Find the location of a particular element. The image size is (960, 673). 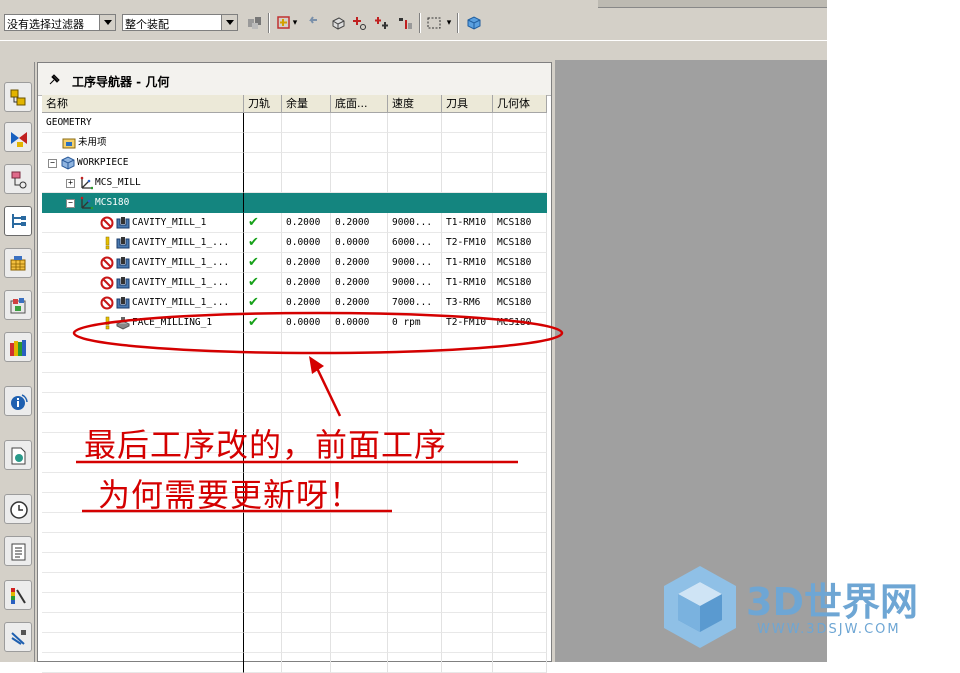

undo-icon is located at coordinates (313, 23).